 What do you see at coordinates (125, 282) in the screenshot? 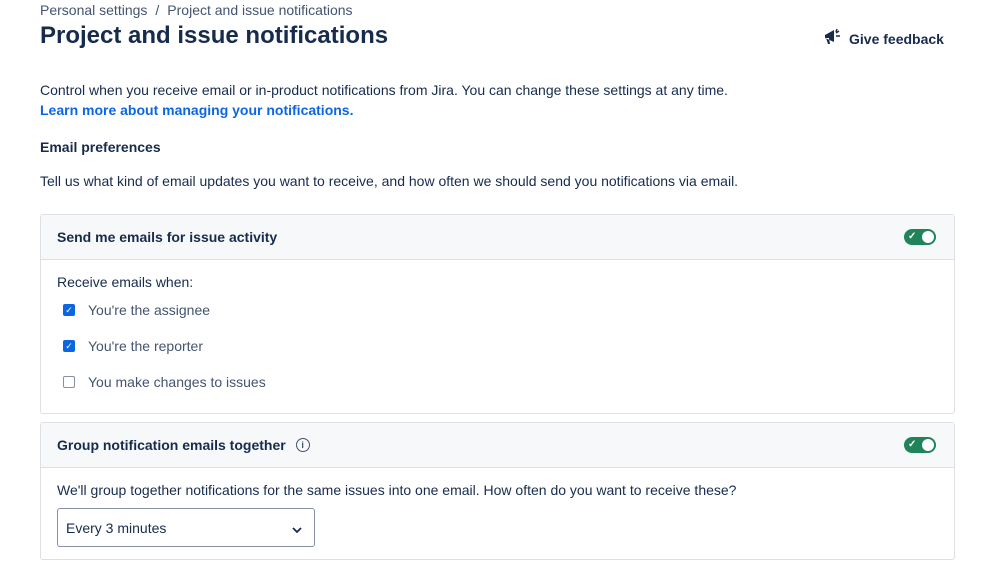
I see `receive-emails-label: Receive emails when:` at bounding box center [125, 282].